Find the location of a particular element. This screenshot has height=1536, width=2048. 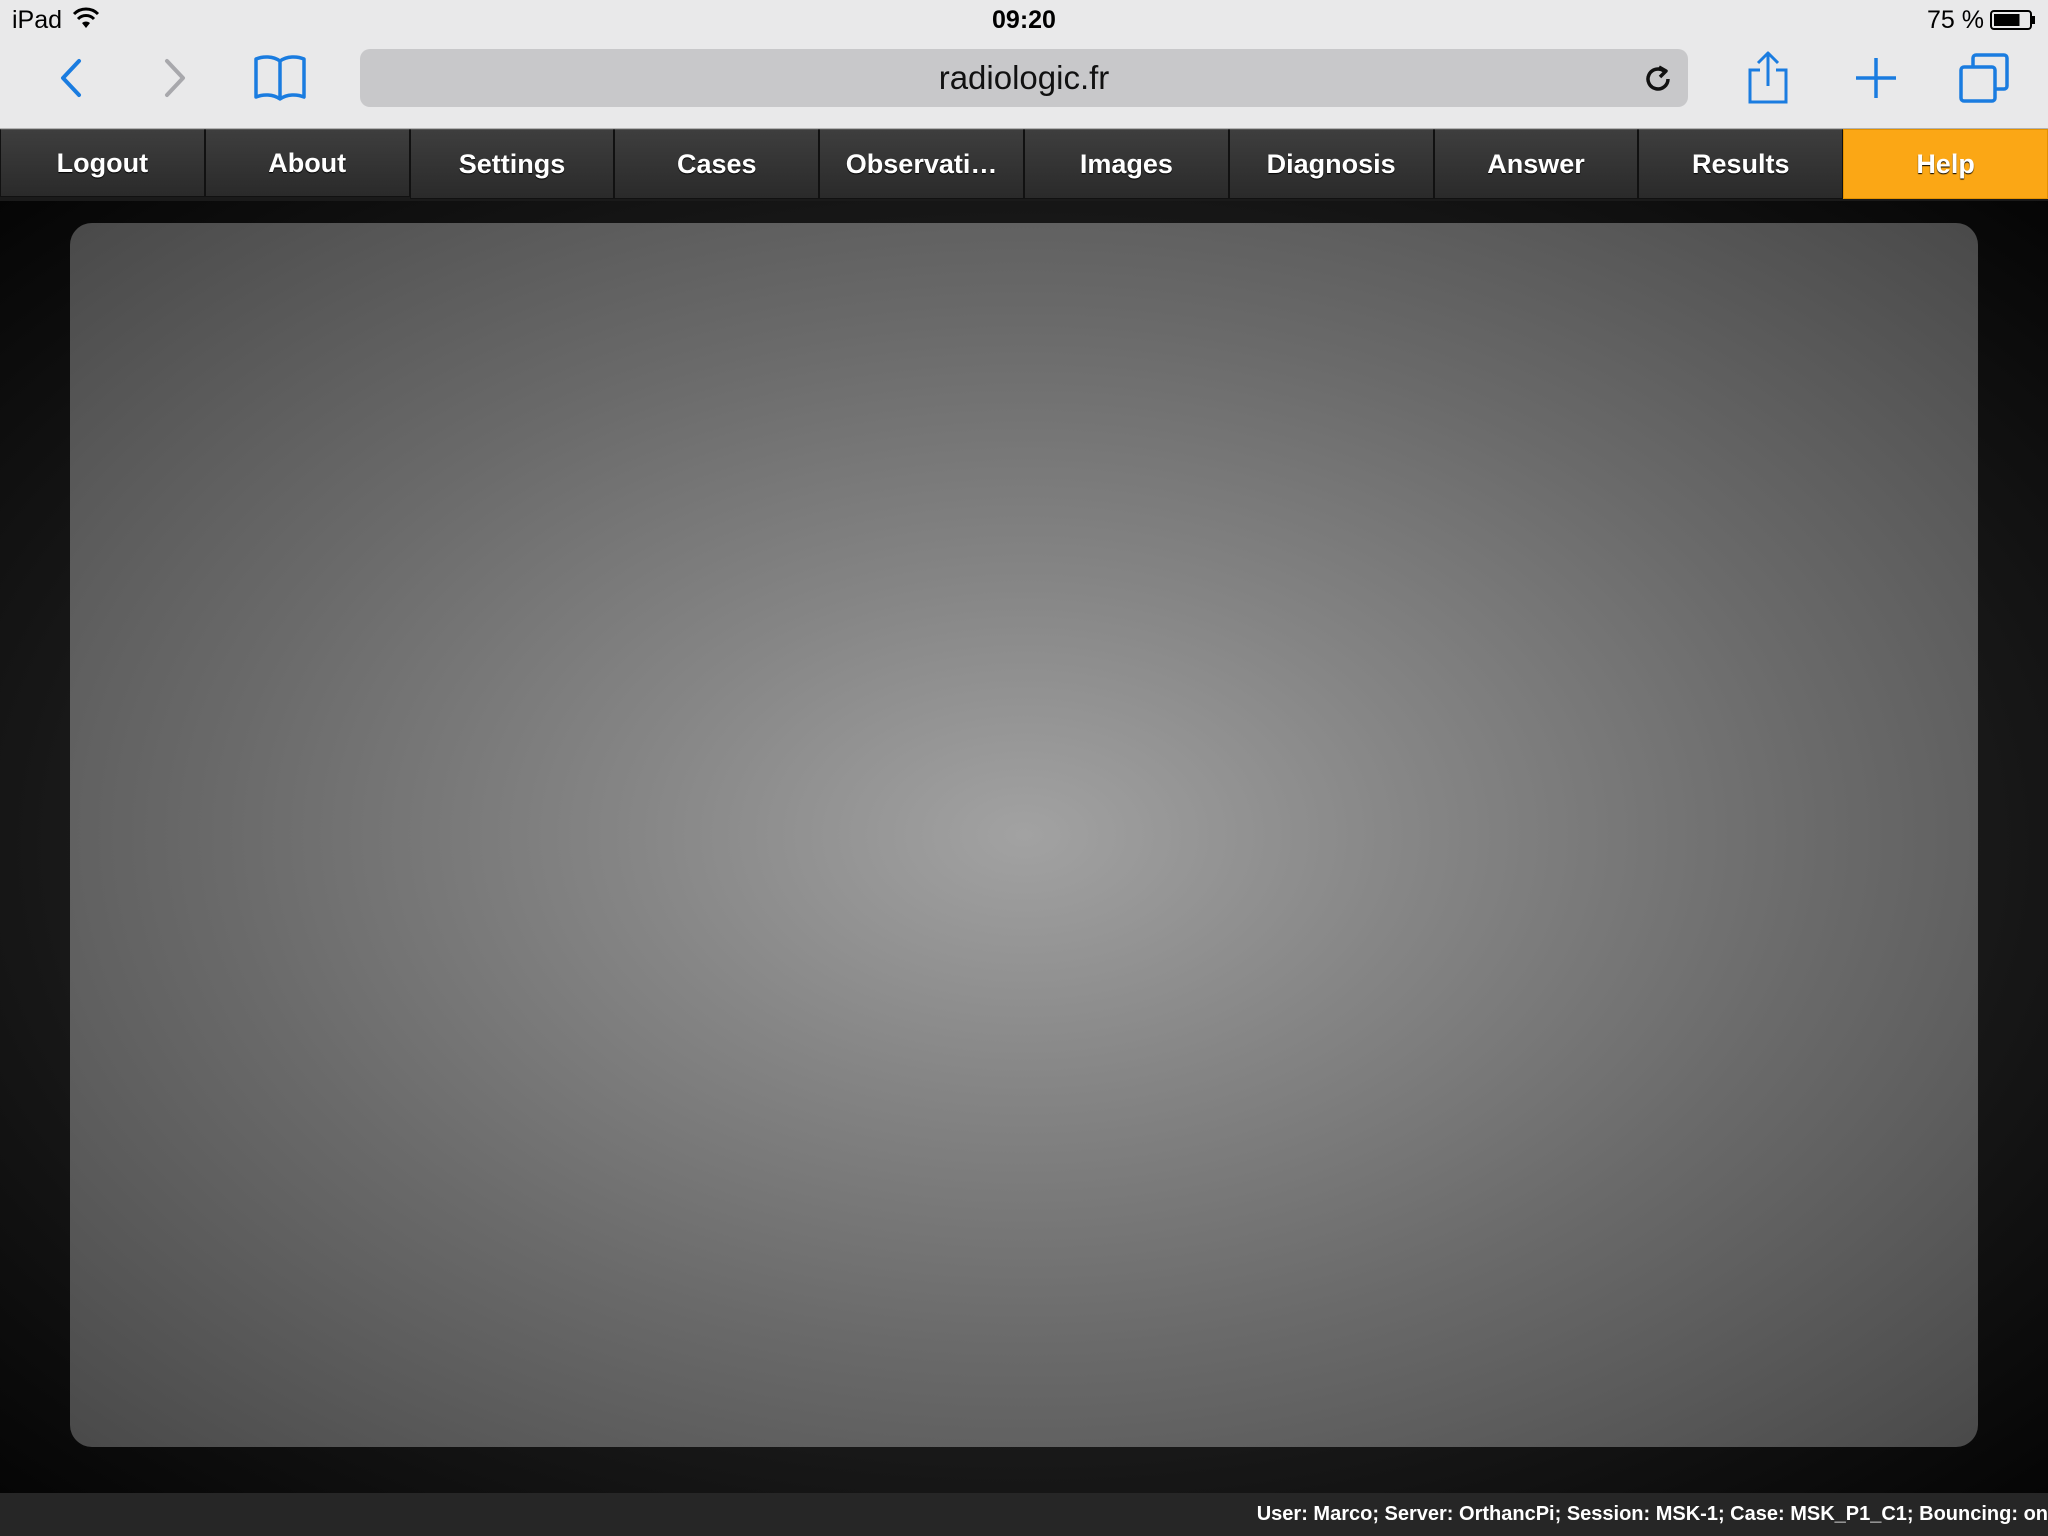

bookmarks-button is located at coordinates (280, 78).